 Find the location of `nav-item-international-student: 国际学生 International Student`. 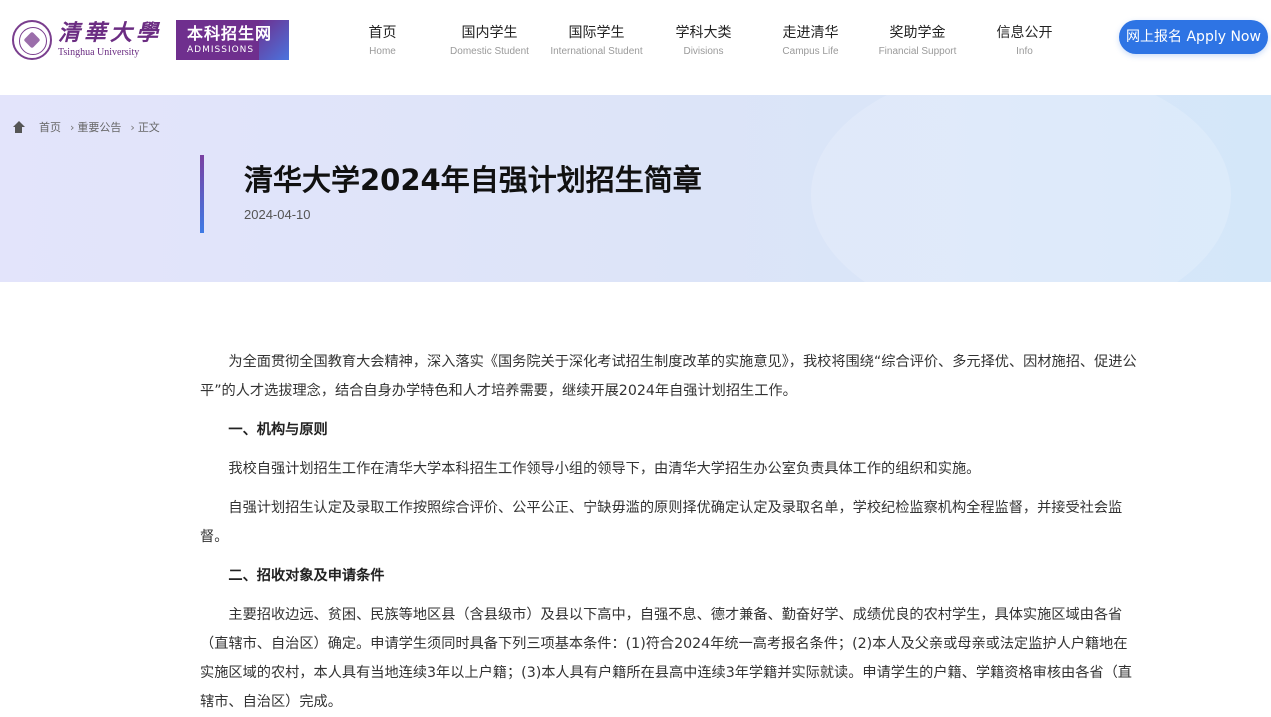

nav-item-international-student: 国际学生 International Student is located at coordinates (596, 42).